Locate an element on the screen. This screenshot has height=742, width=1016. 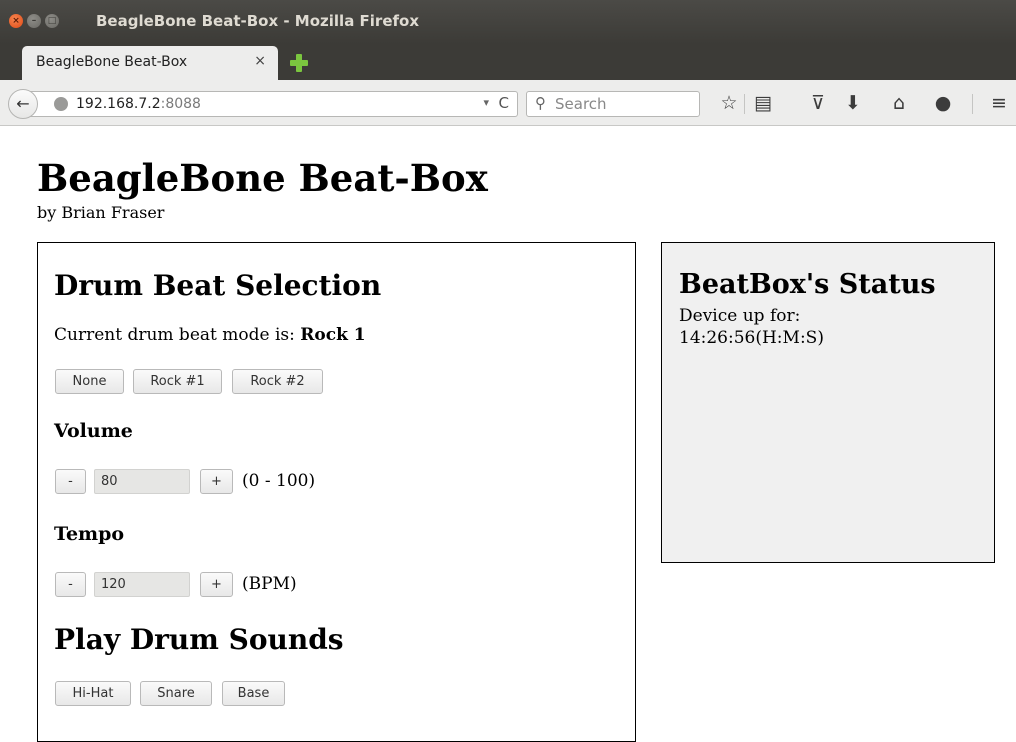
hihat-button: Hi-Hat is located at coordinates (93, 693).